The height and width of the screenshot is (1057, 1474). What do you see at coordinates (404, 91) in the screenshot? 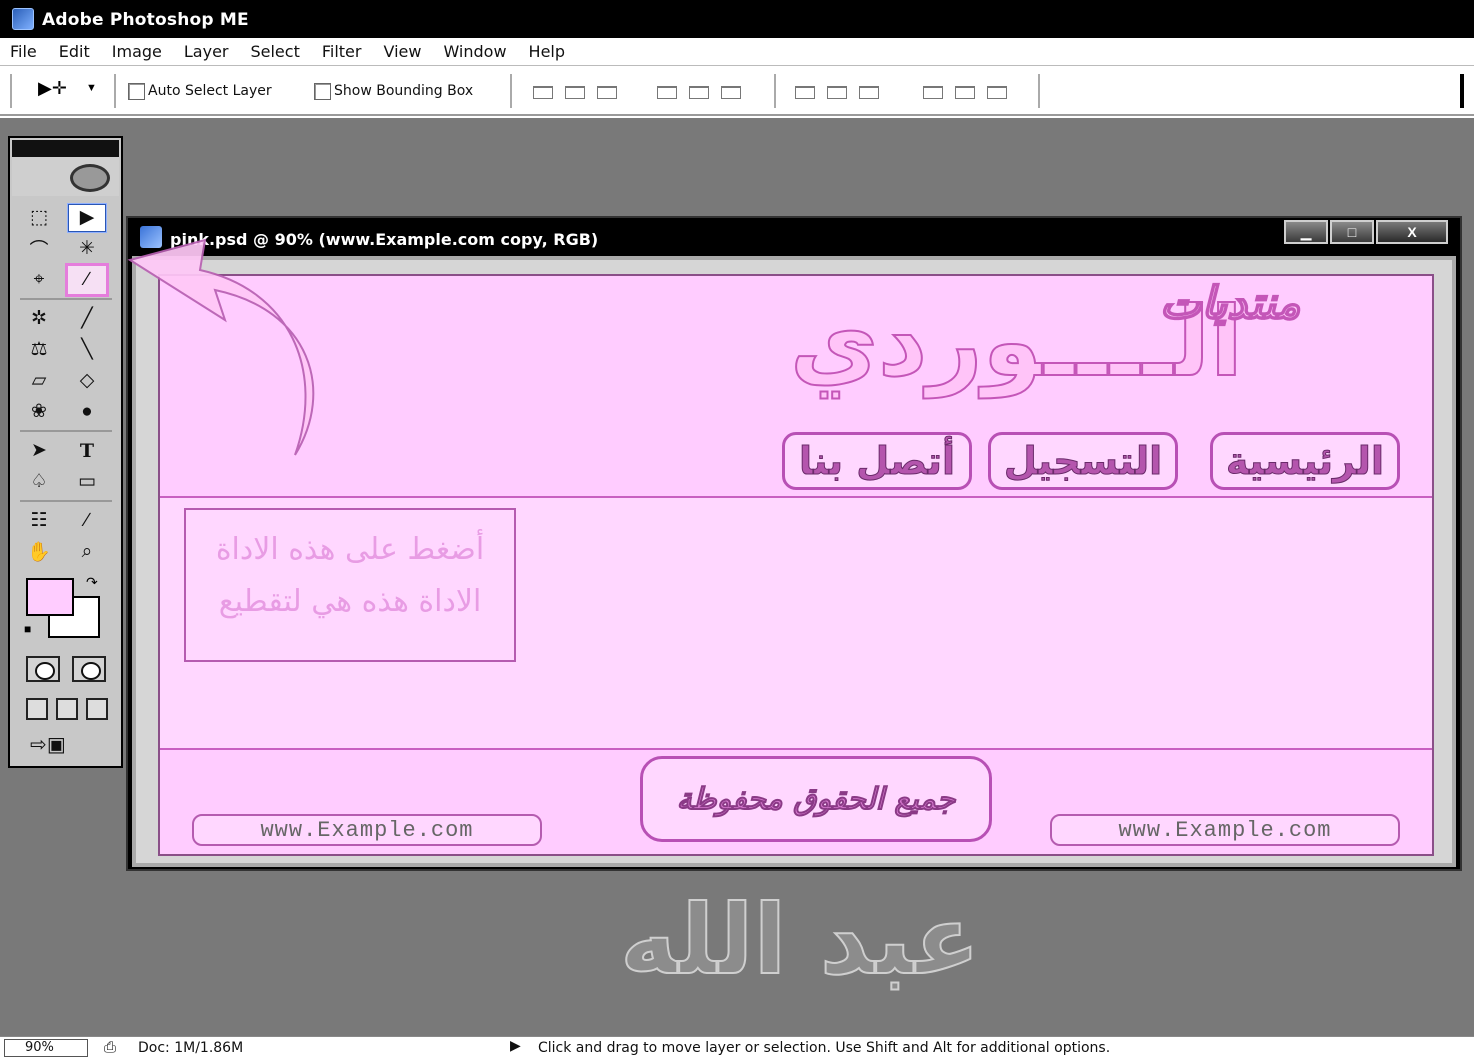
I see `show-bounding-box-label: Show Bounding Box` at bounding box center [404, 91].